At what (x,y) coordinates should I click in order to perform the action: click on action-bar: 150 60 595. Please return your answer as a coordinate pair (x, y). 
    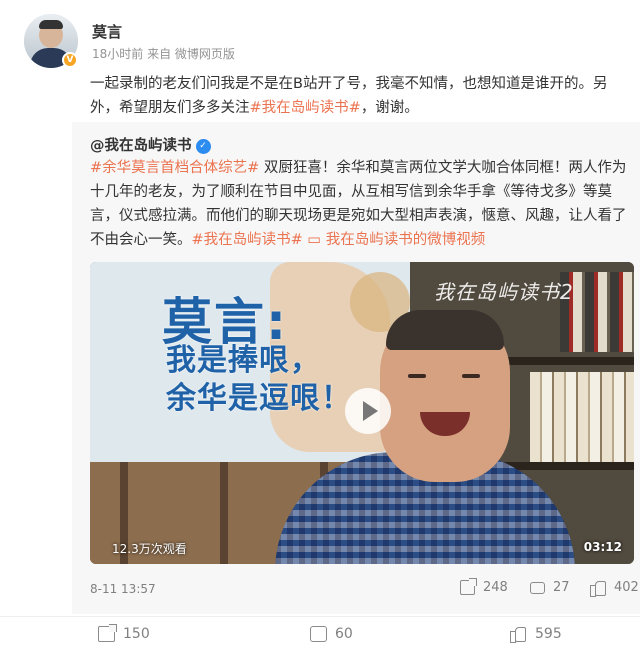
    Looking at the image, I should click on (320, 635).